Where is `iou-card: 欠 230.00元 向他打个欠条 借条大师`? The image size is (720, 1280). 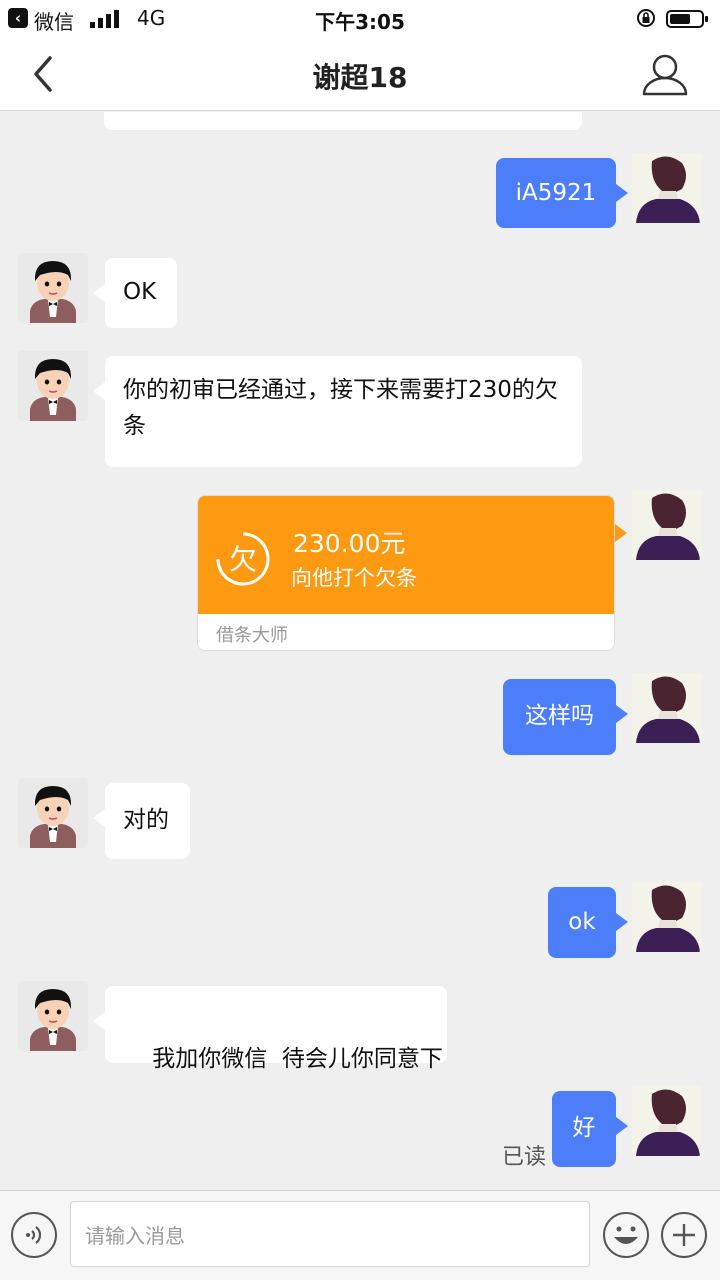 iou-card: 欠 230.00元 向他打个欠条 借条大师 is located at coordinates (406, 573).